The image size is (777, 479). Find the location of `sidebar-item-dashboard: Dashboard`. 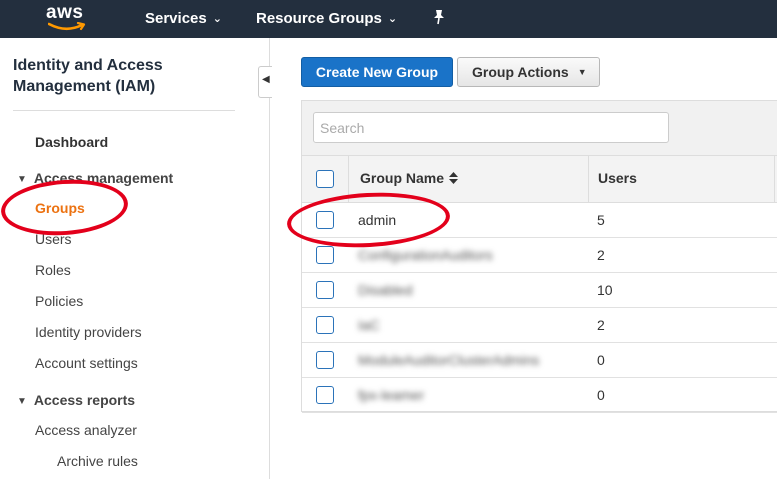

sidebar-item-dashboard: Dashboard is located at coordinates (71, 142).